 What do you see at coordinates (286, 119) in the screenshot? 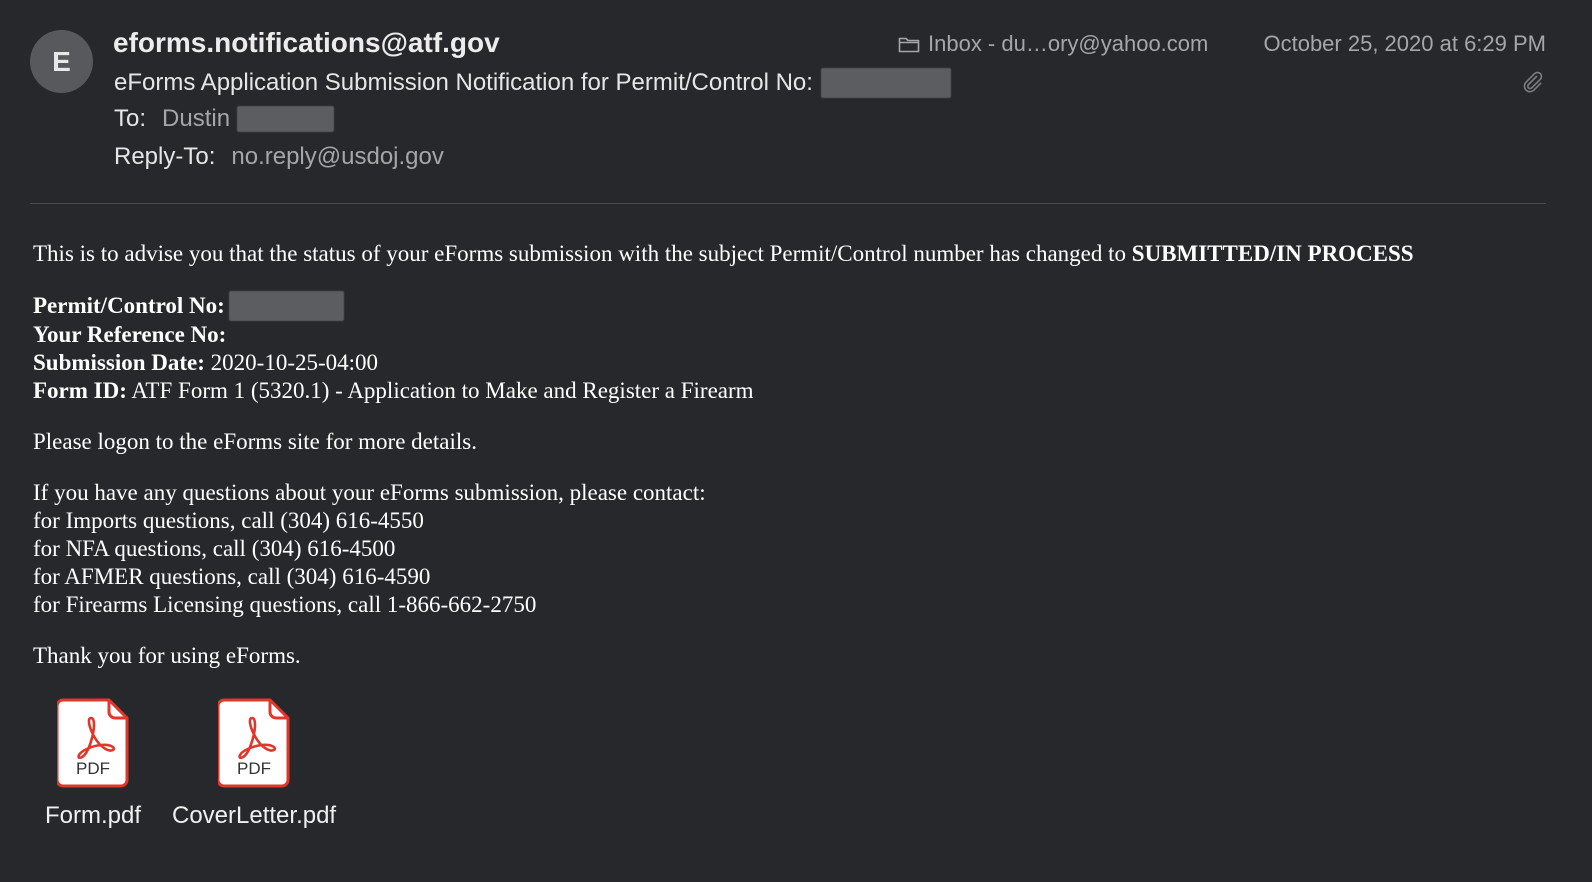
I see `redacted-recipient-lastname` at bounding box center [286, 119].